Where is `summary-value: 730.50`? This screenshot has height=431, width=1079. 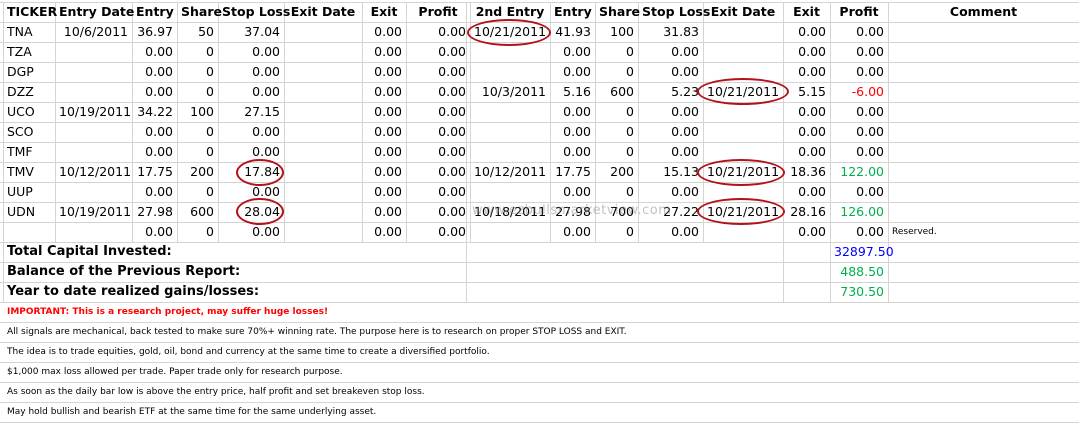
summary-value: 730.50 is located at coordinates (859, 292).